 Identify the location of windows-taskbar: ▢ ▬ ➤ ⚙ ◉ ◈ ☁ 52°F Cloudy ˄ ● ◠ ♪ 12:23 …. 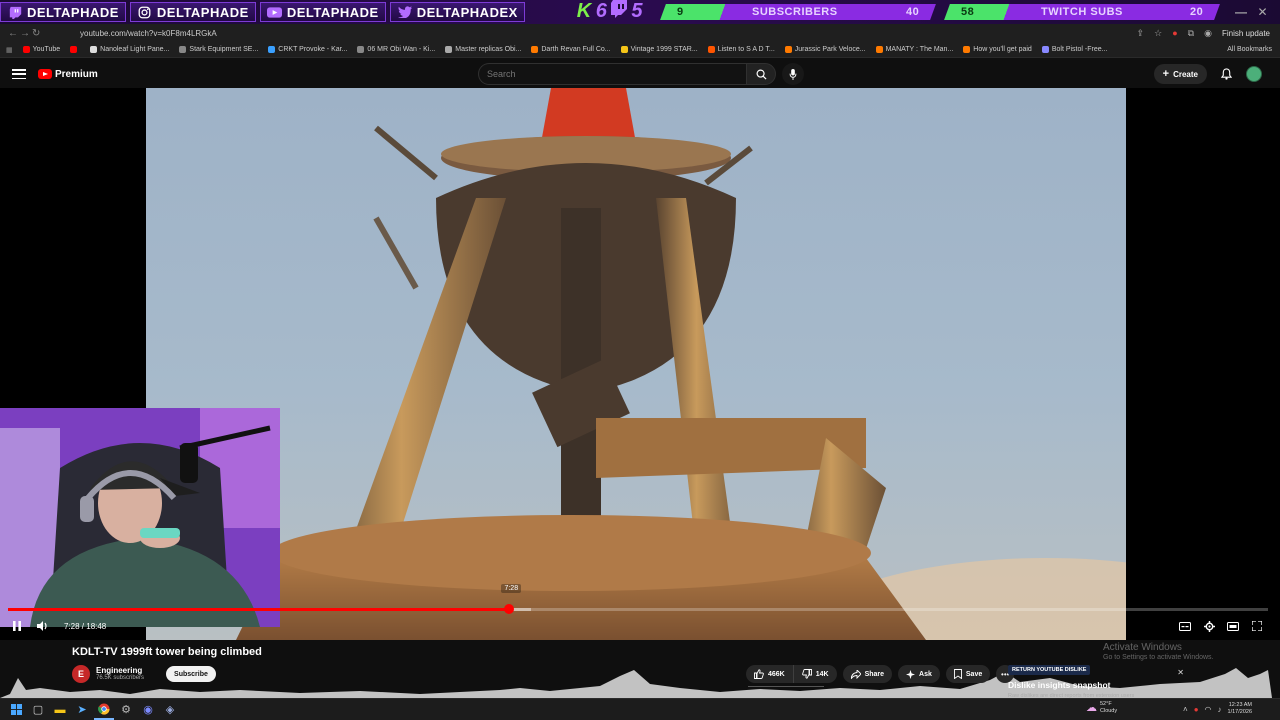
(640, 709).